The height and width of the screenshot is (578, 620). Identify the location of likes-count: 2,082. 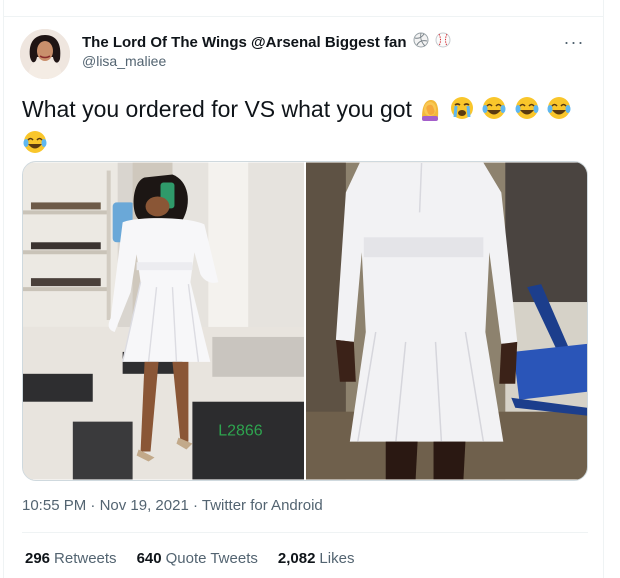
(296, 558).